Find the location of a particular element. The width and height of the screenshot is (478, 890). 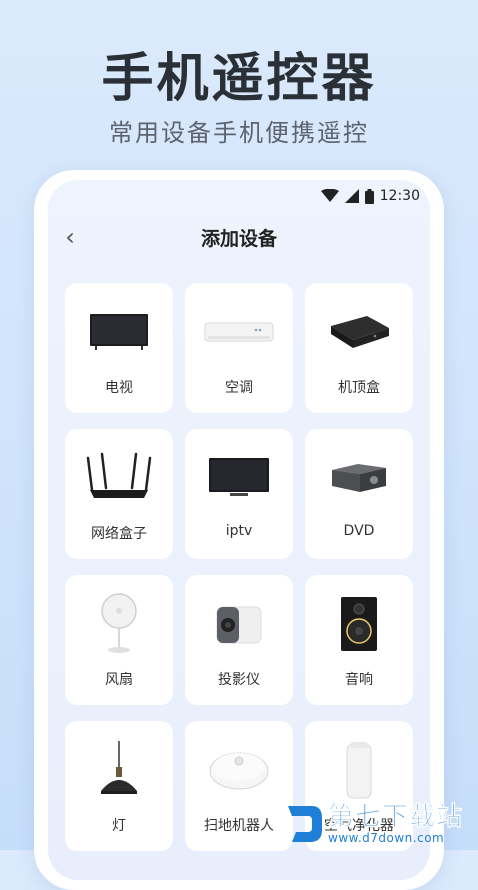

device-card-projector: 投影仪 is located at coordinates (239, 640).